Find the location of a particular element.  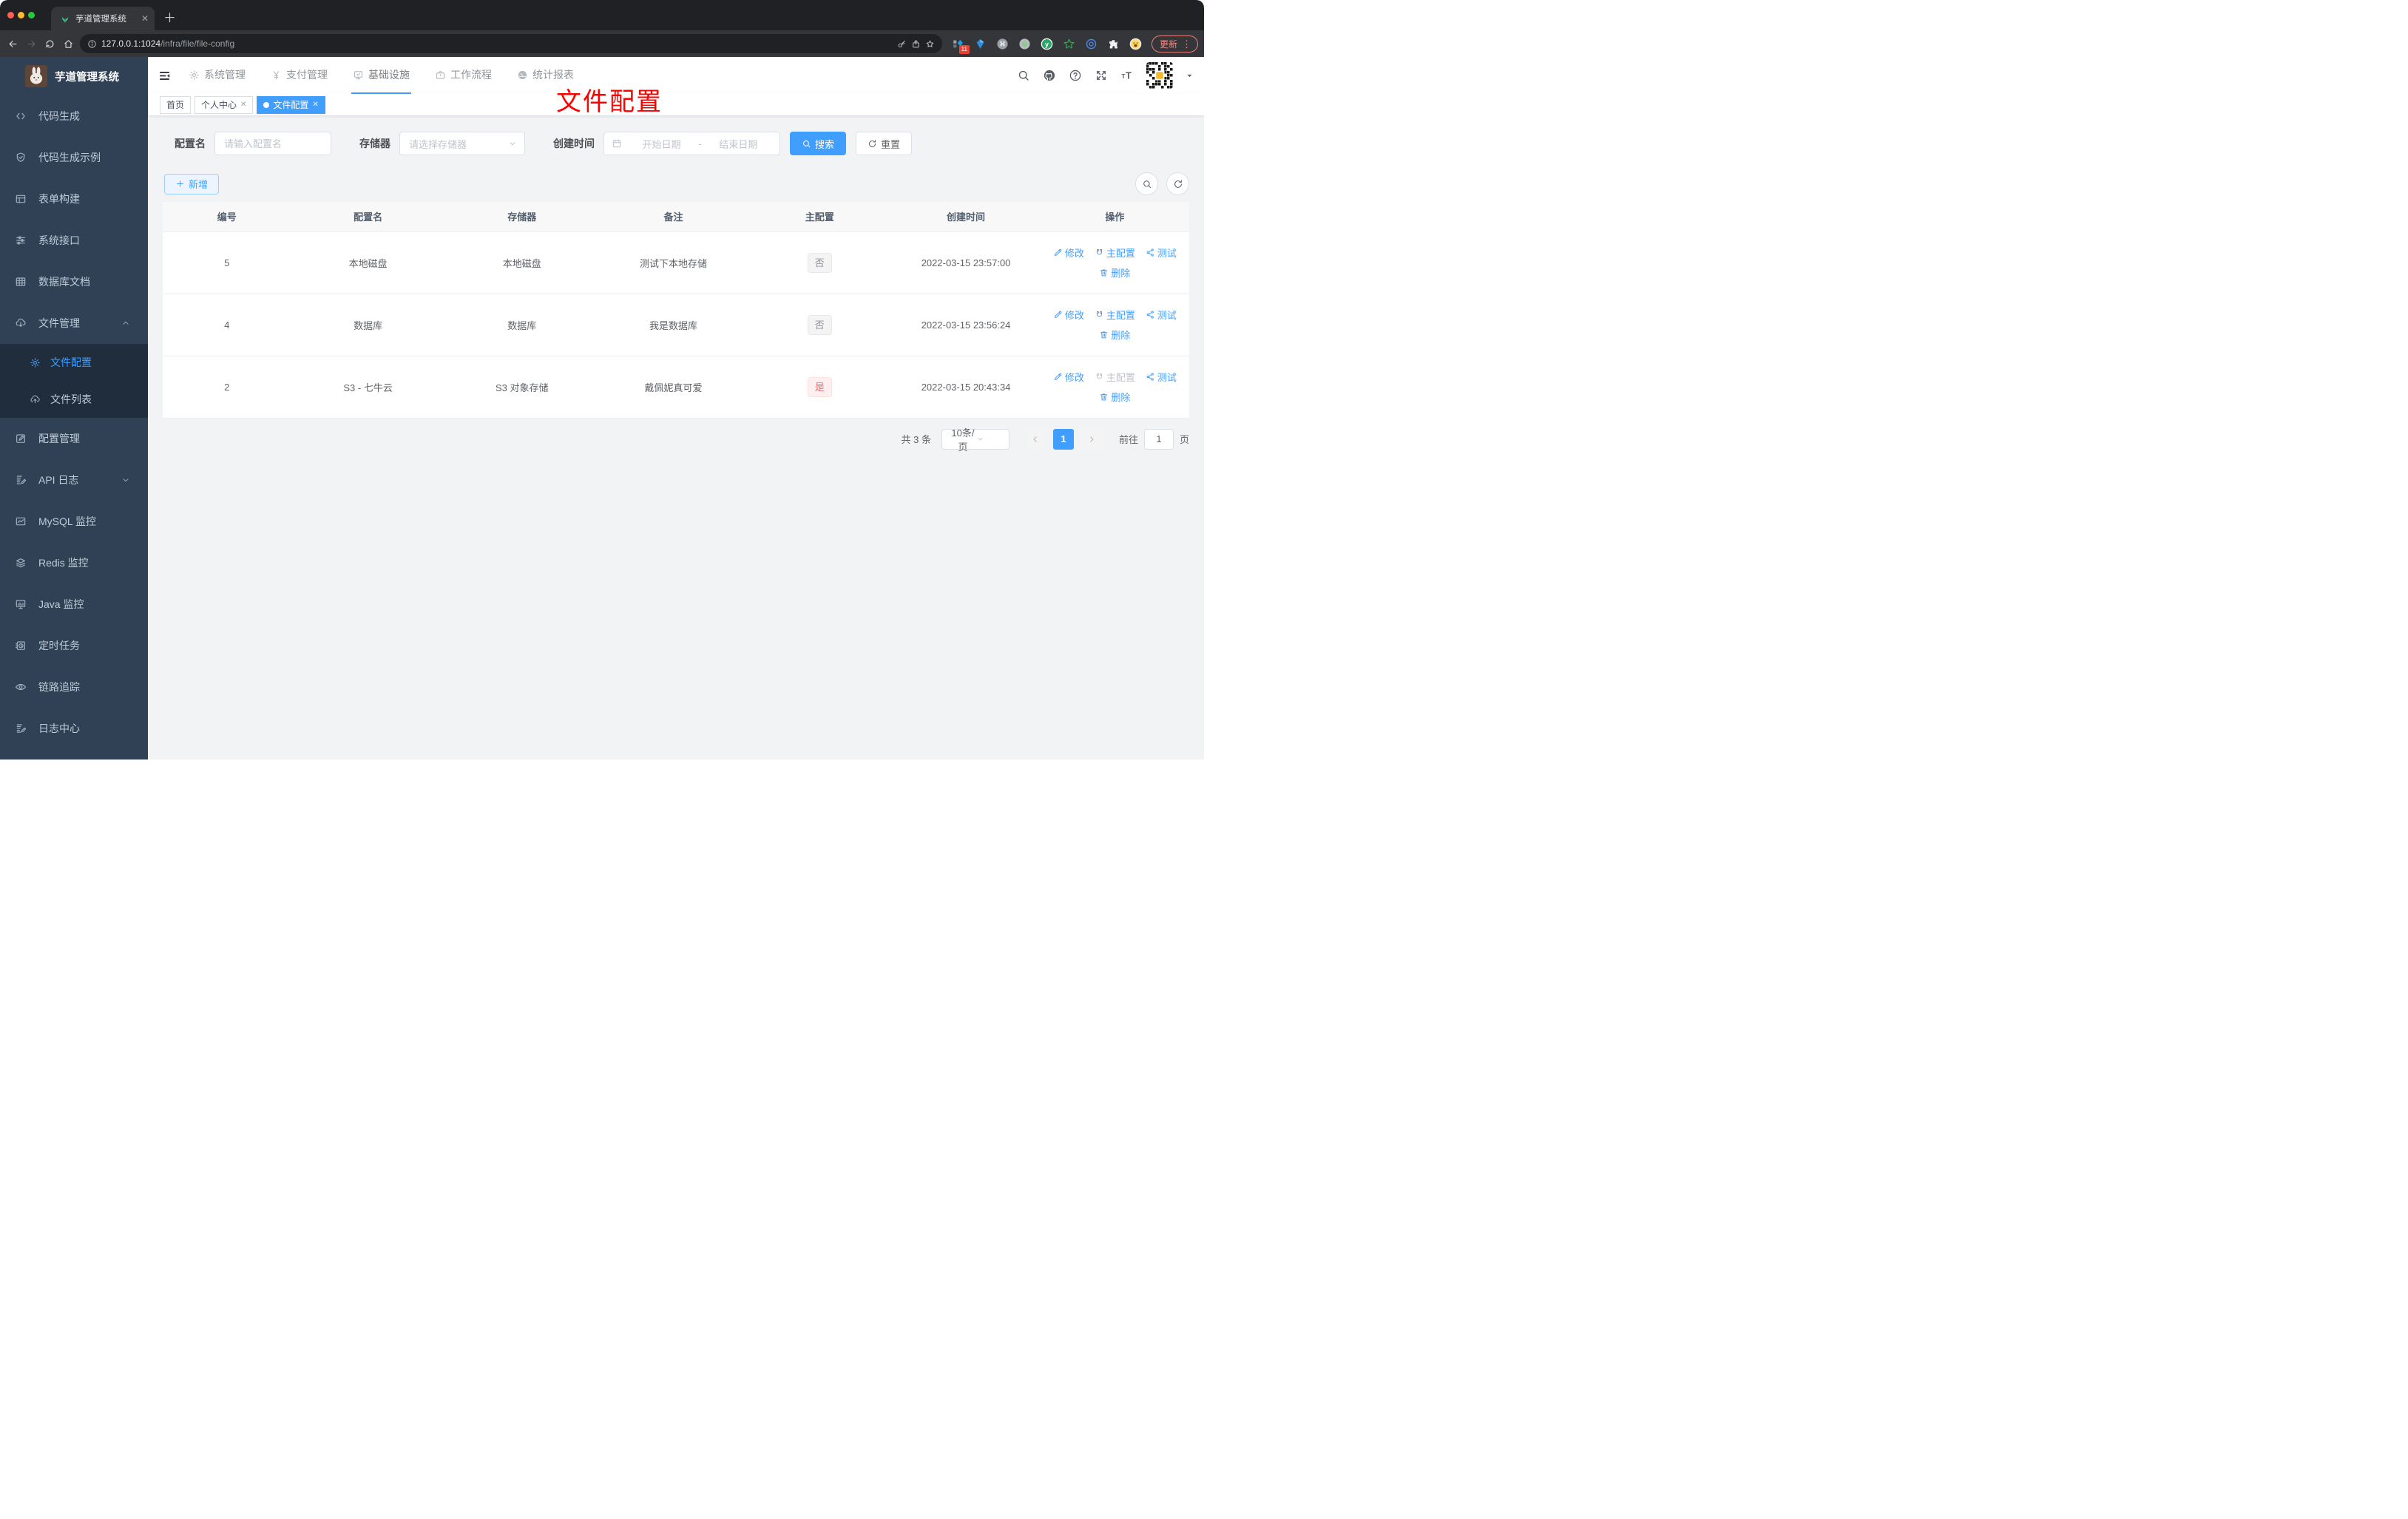

url-bar: 127.0.0.1:1024/infra/file/file-config is located at coordinates (511, 43).